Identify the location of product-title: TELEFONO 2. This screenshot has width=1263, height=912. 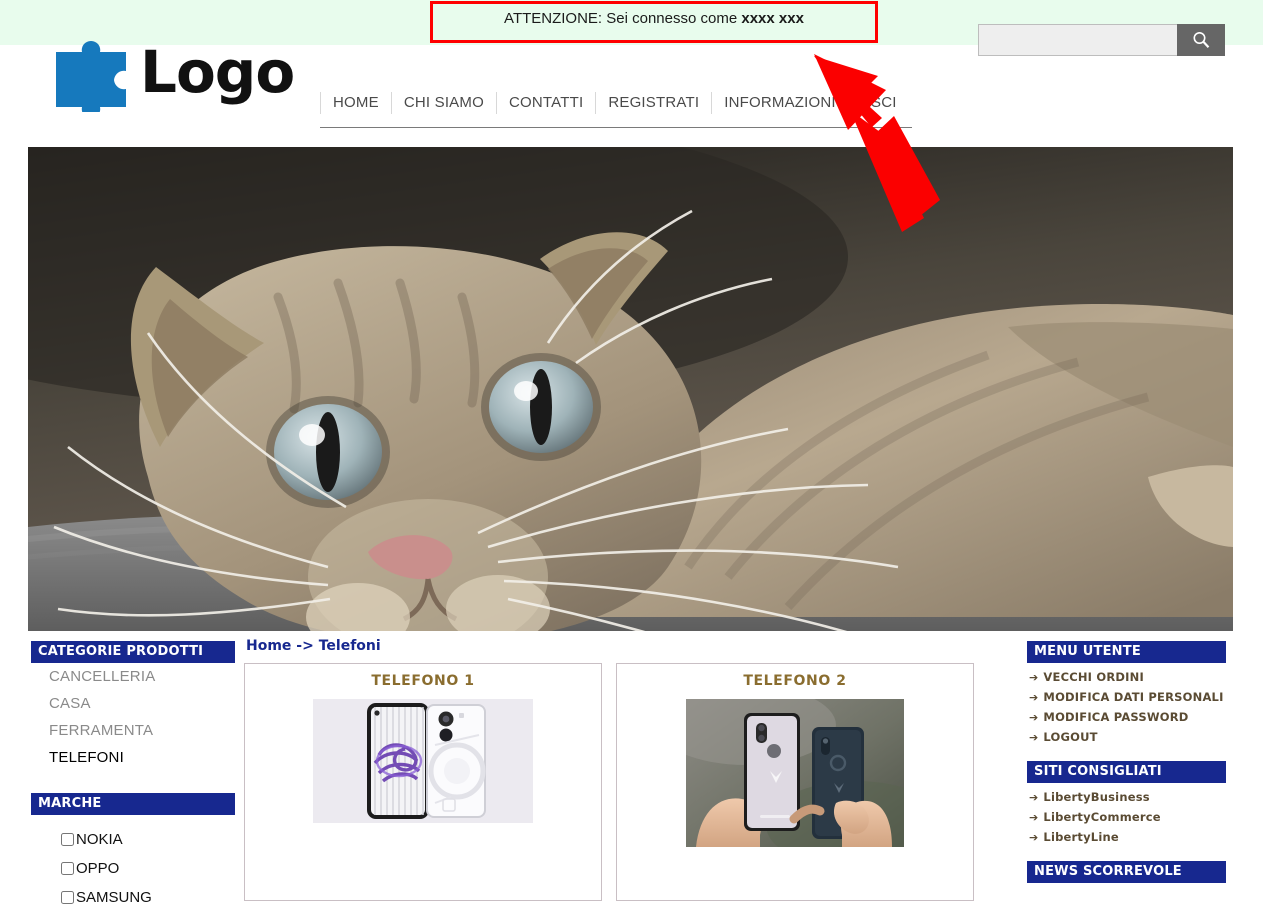
(795, 681).